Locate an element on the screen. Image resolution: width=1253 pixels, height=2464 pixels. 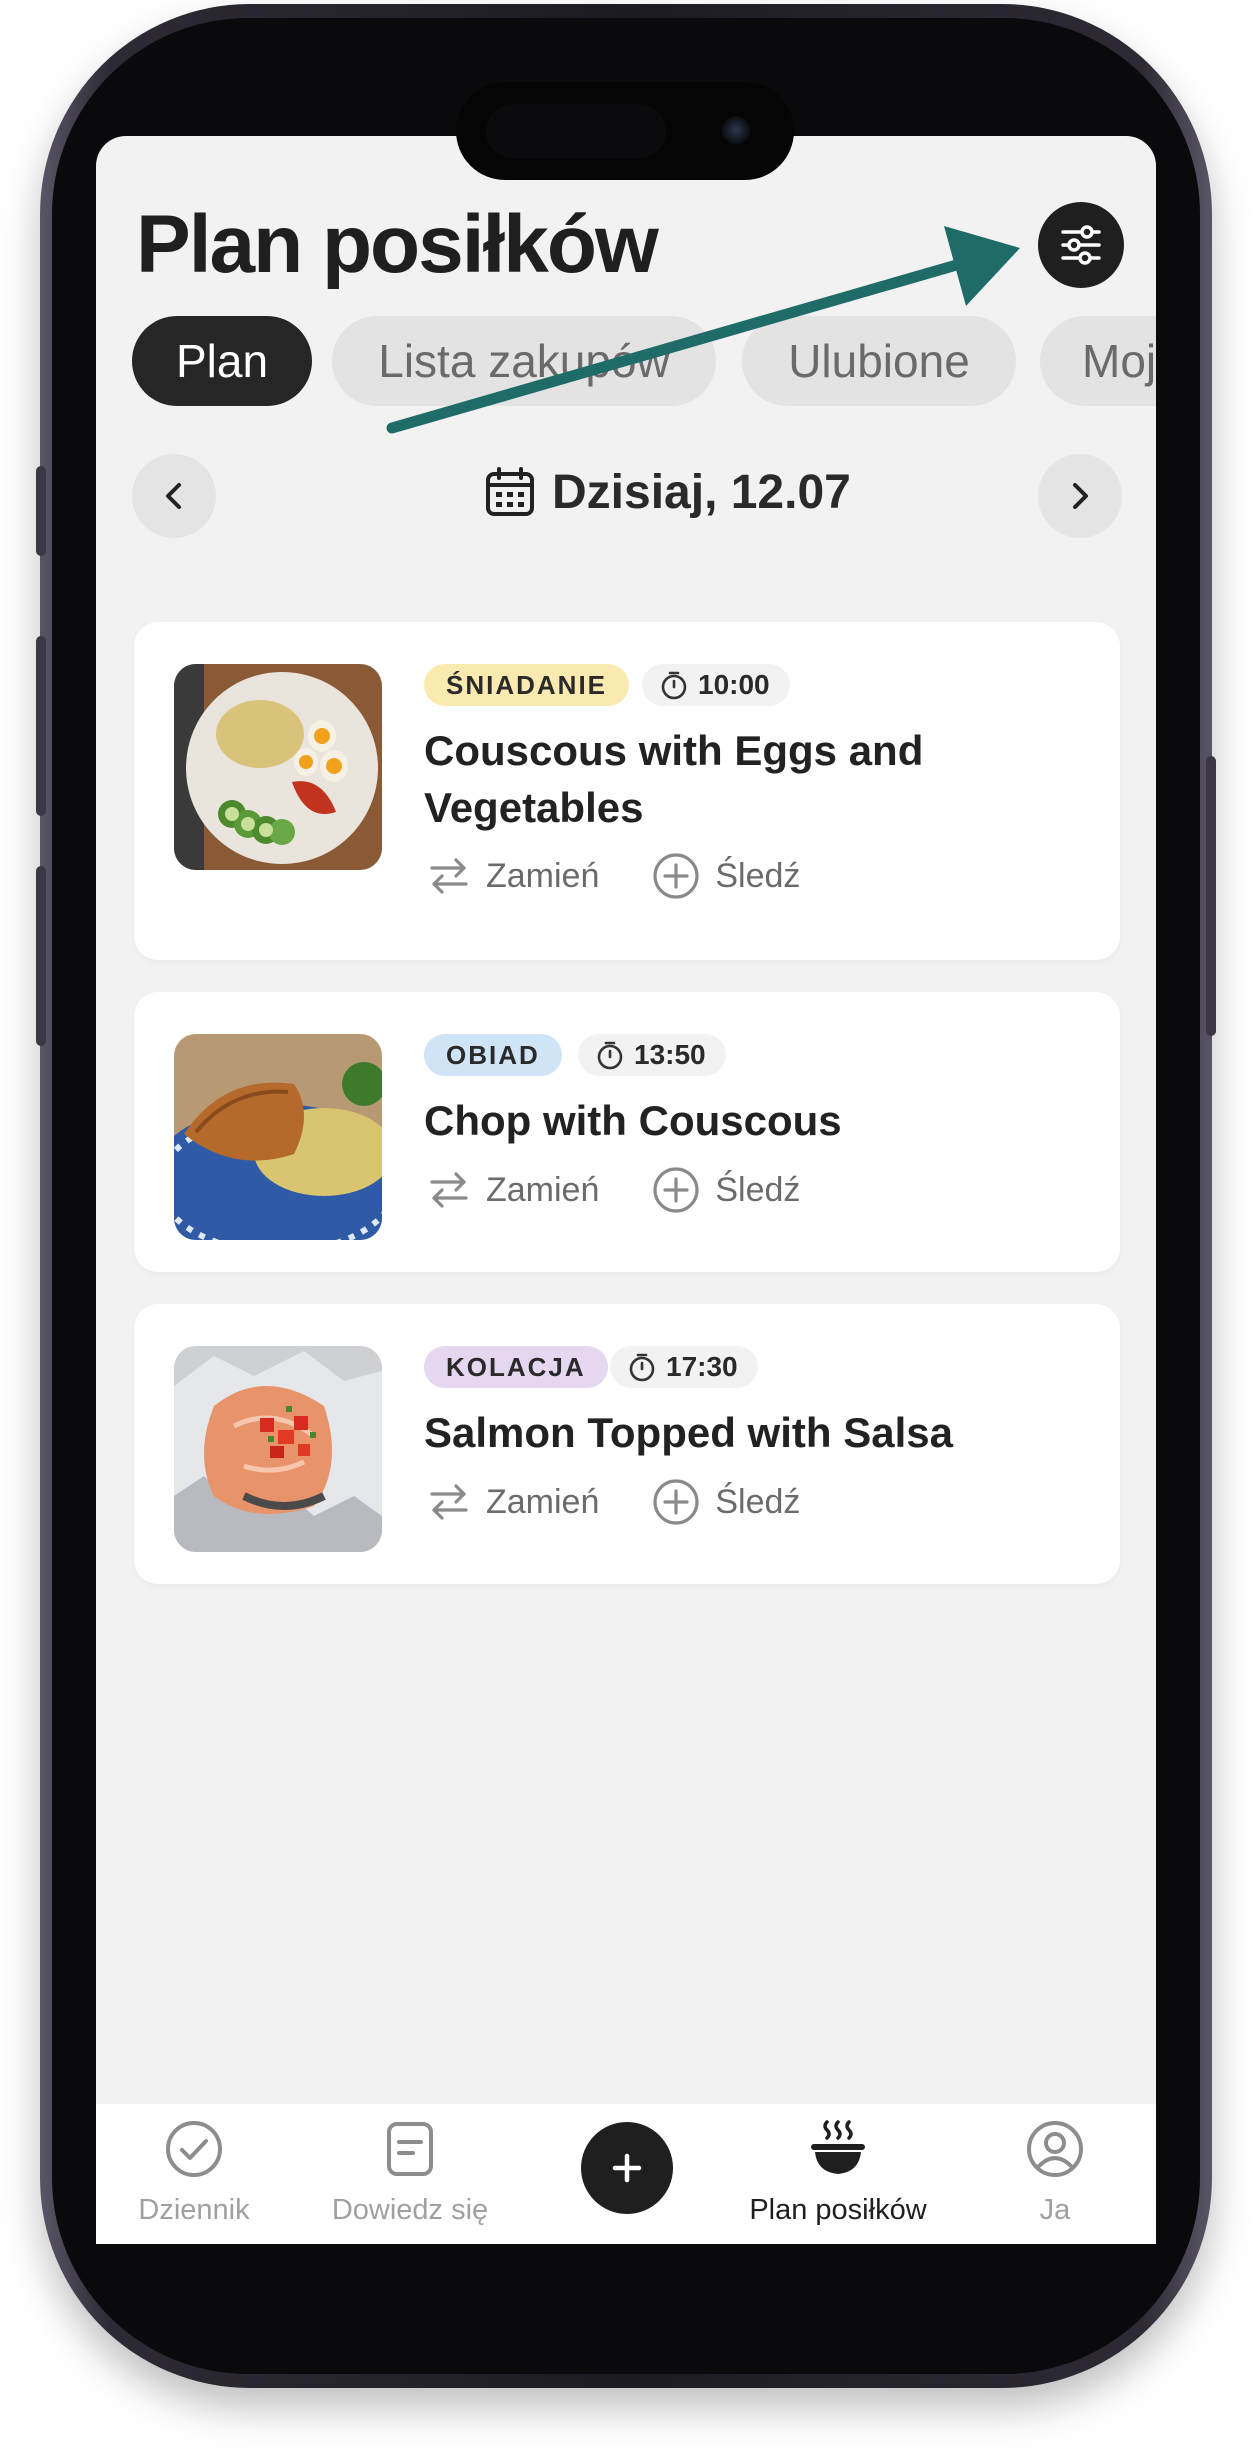
chevron-left-icon is located at coordinates (173, 496).